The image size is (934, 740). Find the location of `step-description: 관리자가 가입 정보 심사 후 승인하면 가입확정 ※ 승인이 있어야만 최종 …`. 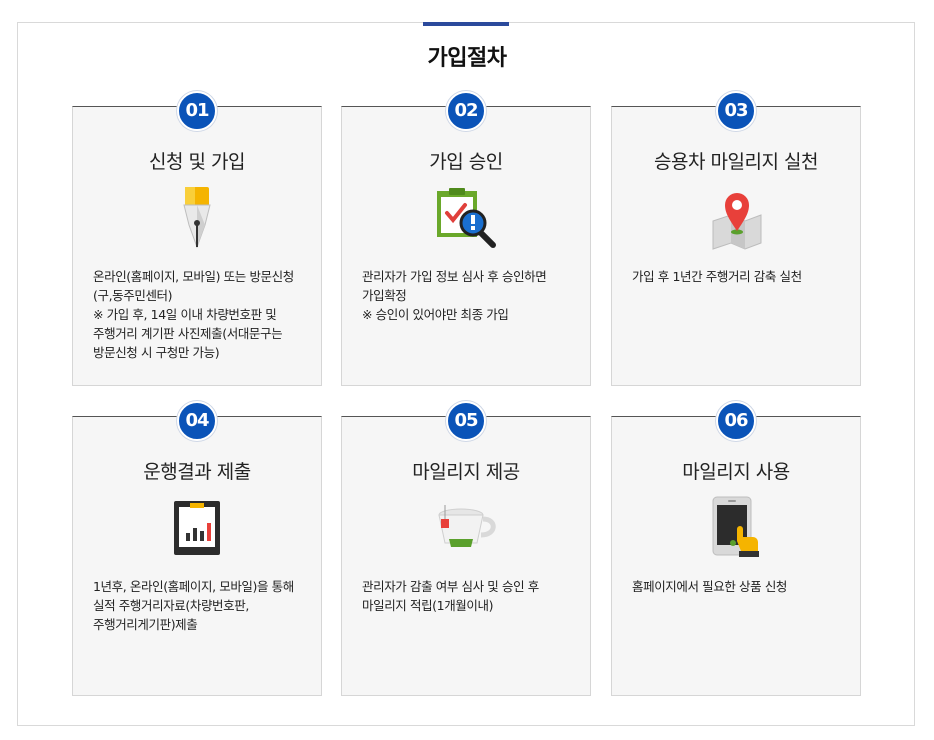

step-description: 관리자가 가입 정보 심사 후 승인하면 가입확정 ※ 승인이 있어야만 최종 … is located at coordinates (454, 295).